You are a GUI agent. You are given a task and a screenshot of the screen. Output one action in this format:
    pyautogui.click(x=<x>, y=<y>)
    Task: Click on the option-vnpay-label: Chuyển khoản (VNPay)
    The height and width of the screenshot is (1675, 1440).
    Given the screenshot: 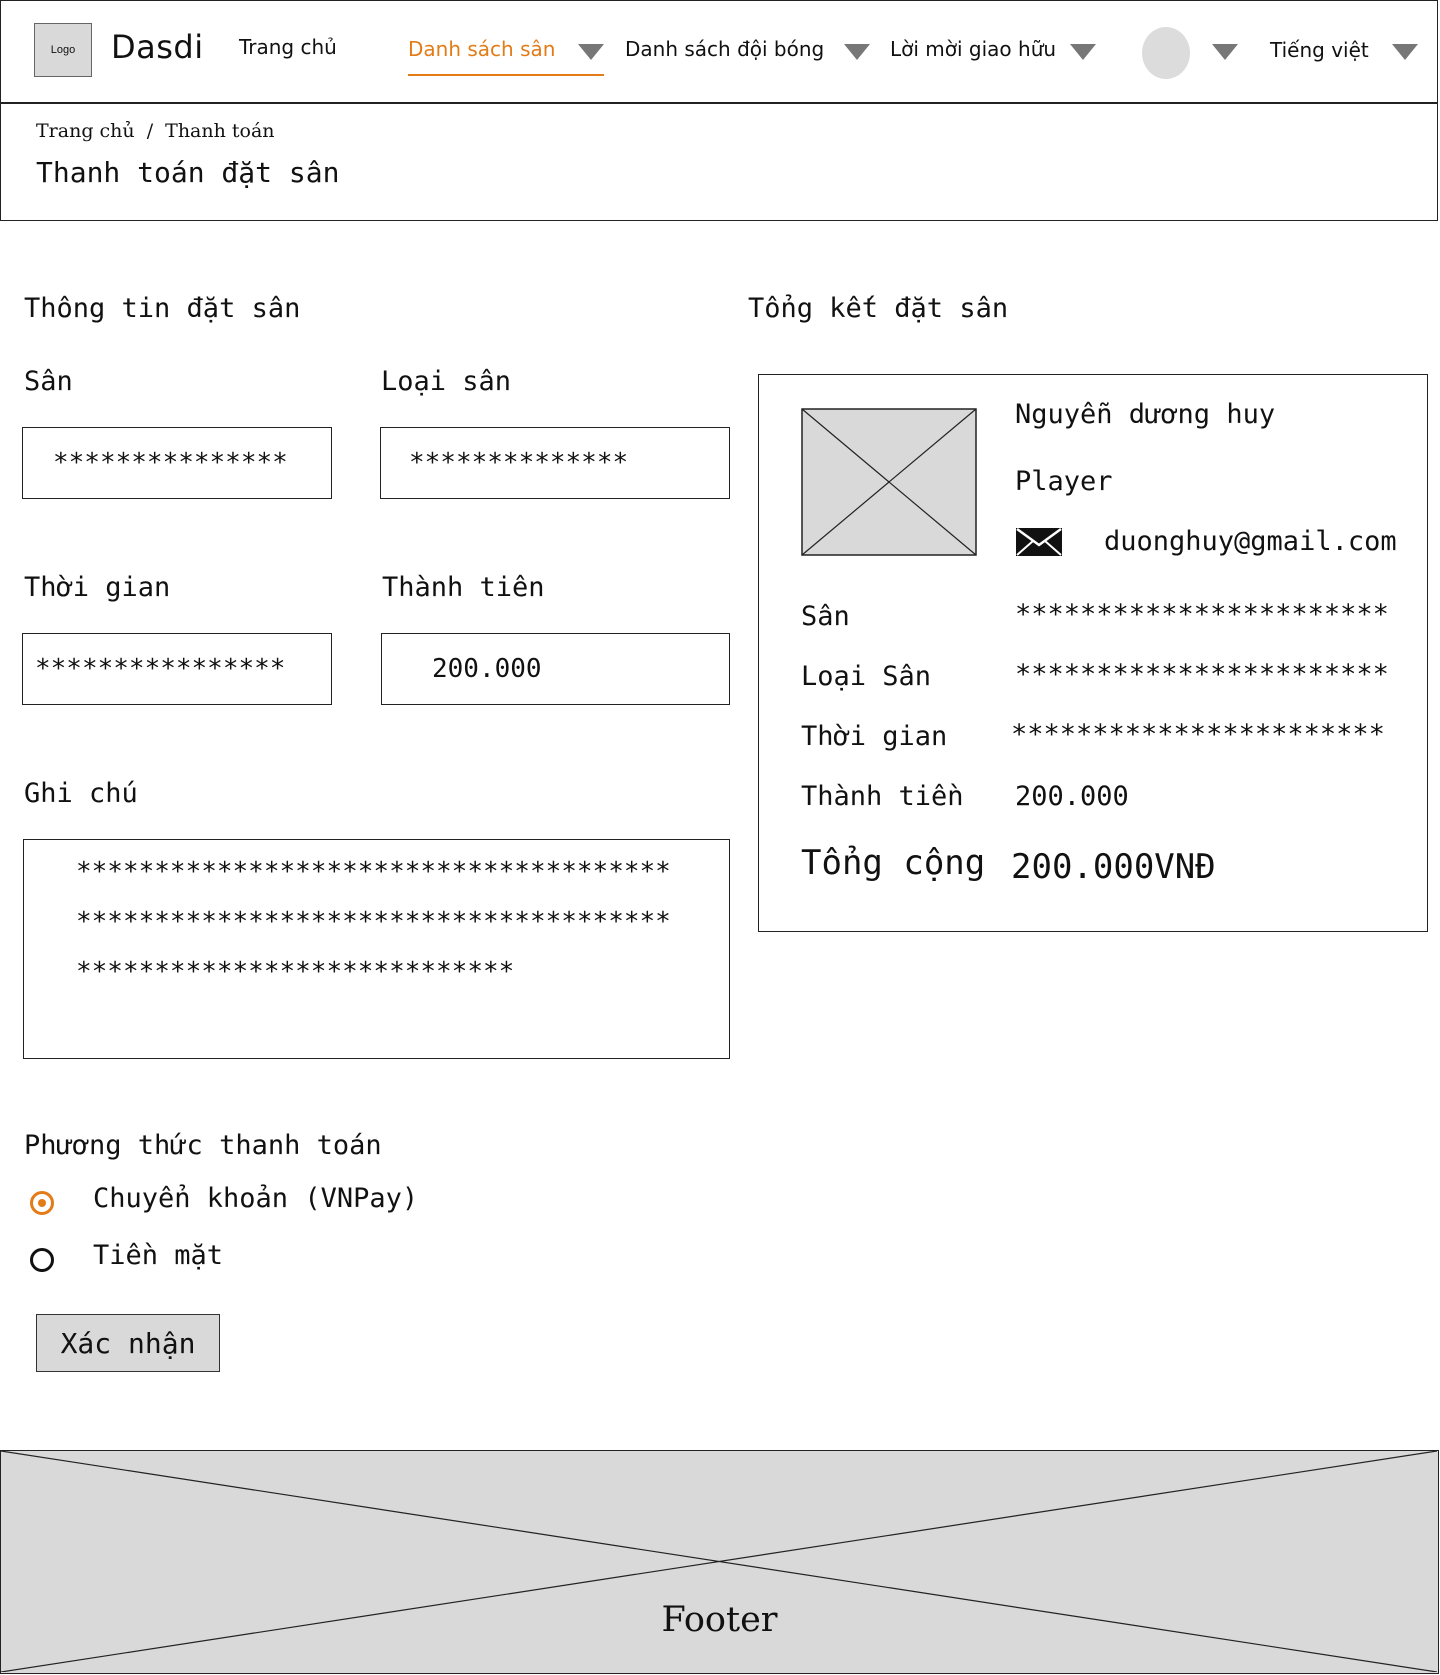 What is the action you would take?
    pyautogui.click(x=255, y=1198)
    